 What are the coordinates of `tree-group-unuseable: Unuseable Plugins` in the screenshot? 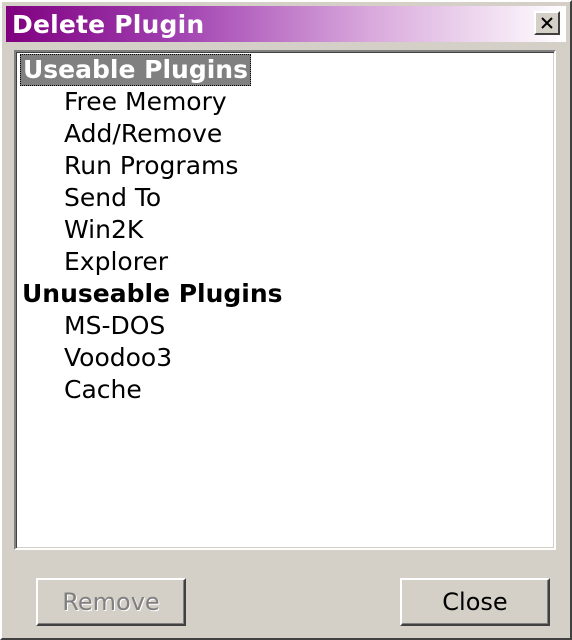 It's located at (152, 294).